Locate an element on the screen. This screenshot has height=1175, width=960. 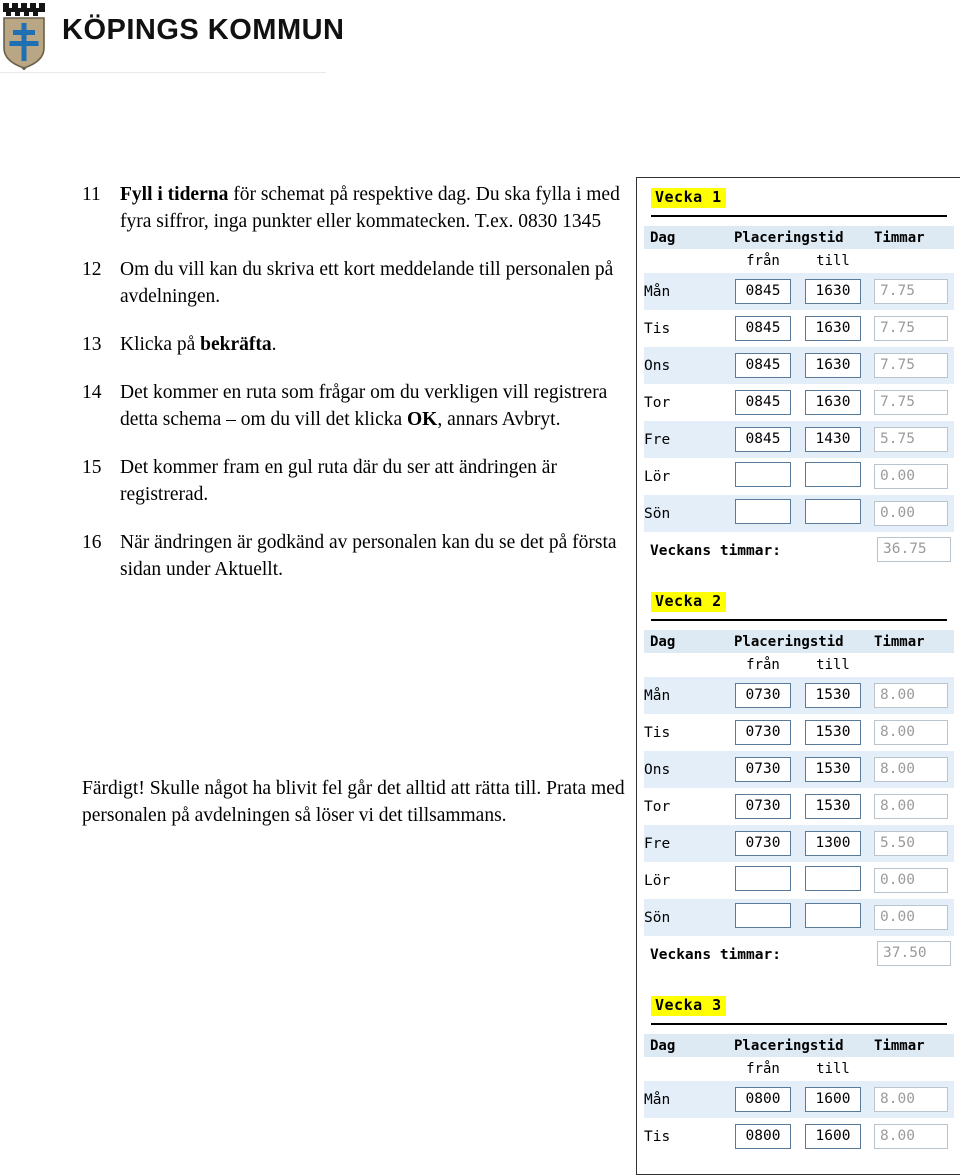
day-label: Sön is located at coordinates (686, 917).